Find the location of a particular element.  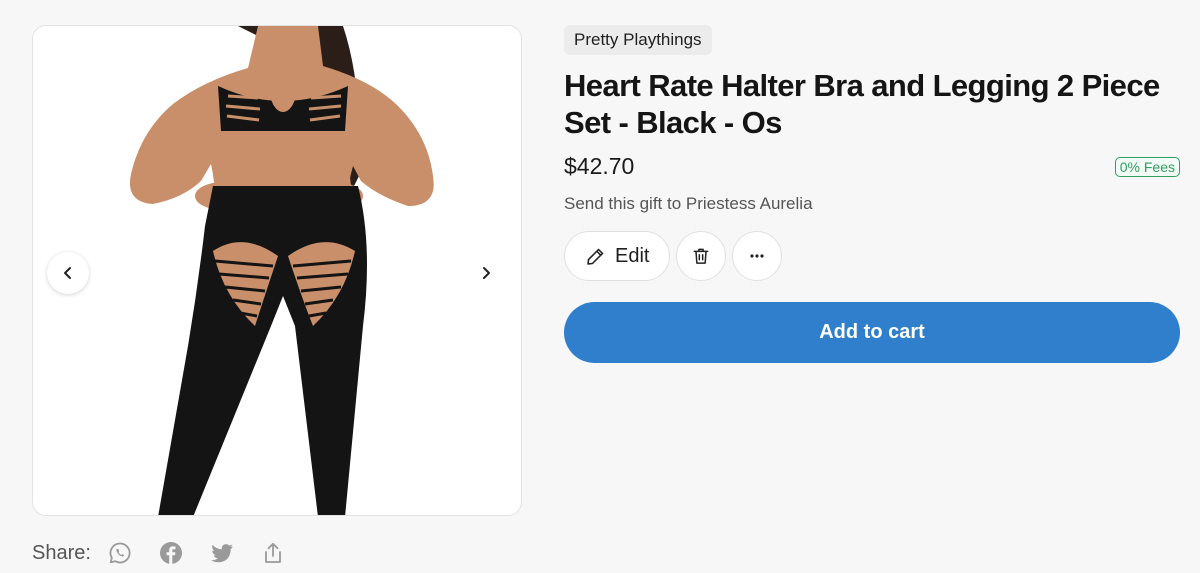

chevron-left-icon is located at coordinates (67, 273).